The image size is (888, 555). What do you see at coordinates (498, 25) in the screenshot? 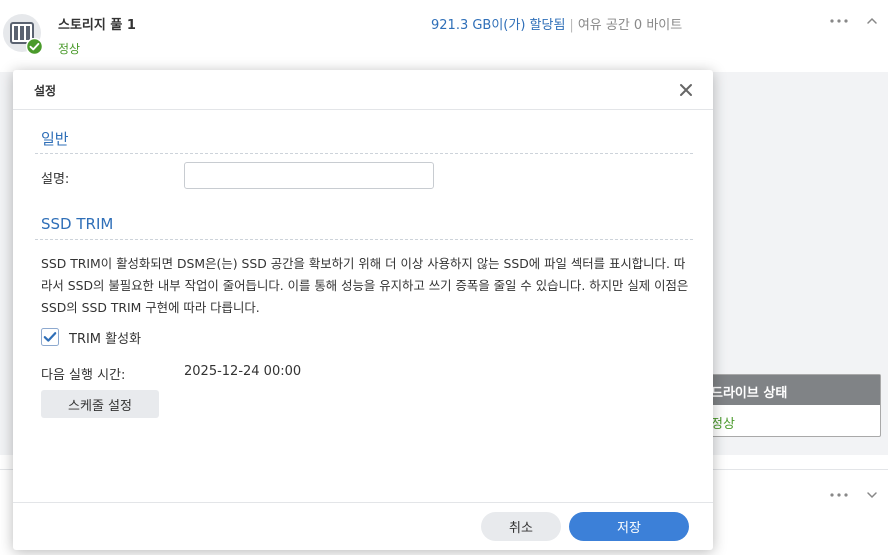
I see `allocated-text: 921.3 GB이(가) 할당됨` at bounding box center [498, 25].